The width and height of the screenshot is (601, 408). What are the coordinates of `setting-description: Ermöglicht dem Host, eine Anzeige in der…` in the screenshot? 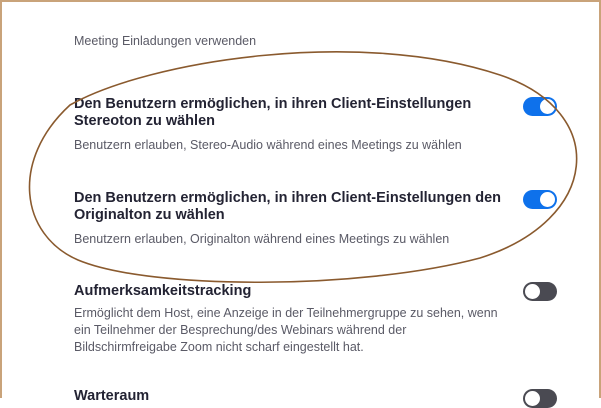 It's located at (286, 330).